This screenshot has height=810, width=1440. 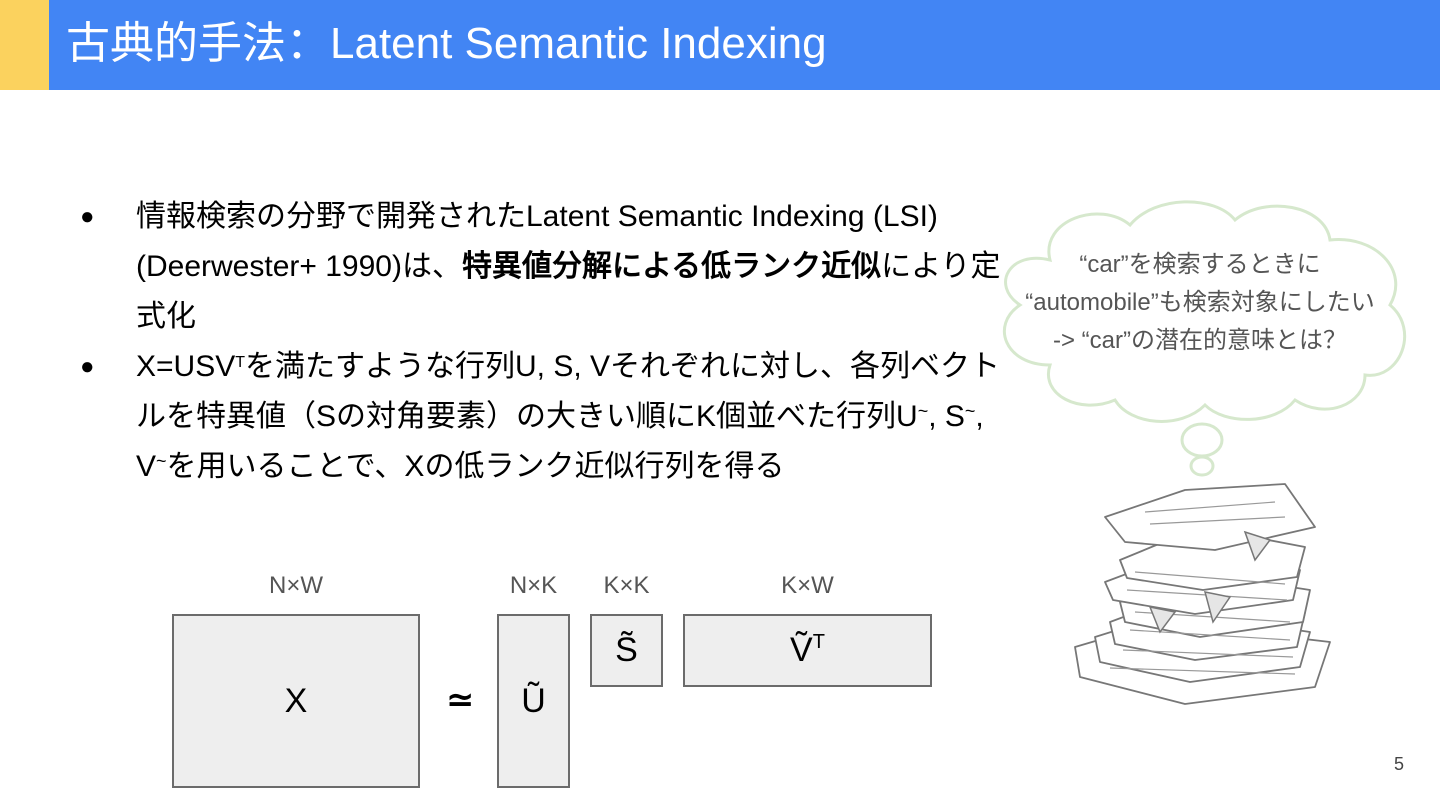 I want to click on superscript-t: T, so click(x=240, y=362).